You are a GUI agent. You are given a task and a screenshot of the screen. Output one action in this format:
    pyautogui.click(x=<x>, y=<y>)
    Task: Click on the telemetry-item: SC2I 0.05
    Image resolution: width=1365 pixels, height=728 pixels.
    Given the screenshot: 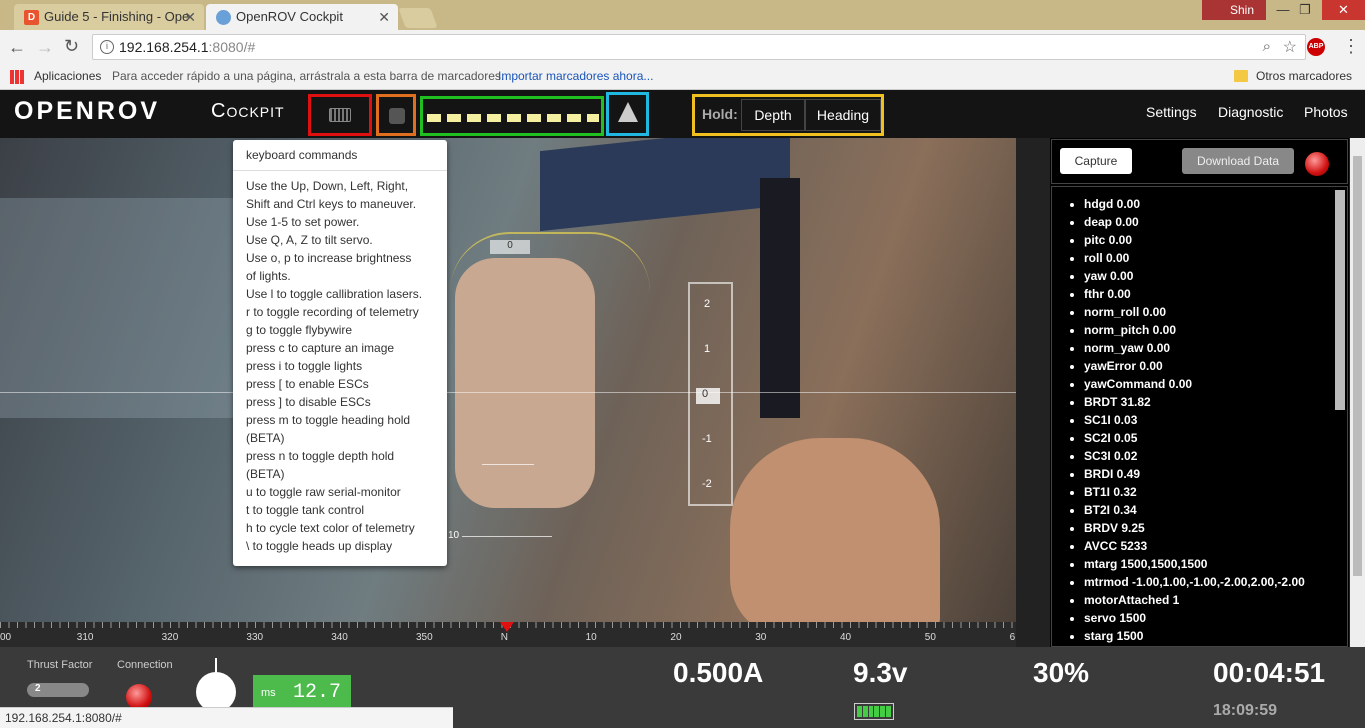 What is the action you would take?
    pyautogui.click(x=1215, y=438)
    